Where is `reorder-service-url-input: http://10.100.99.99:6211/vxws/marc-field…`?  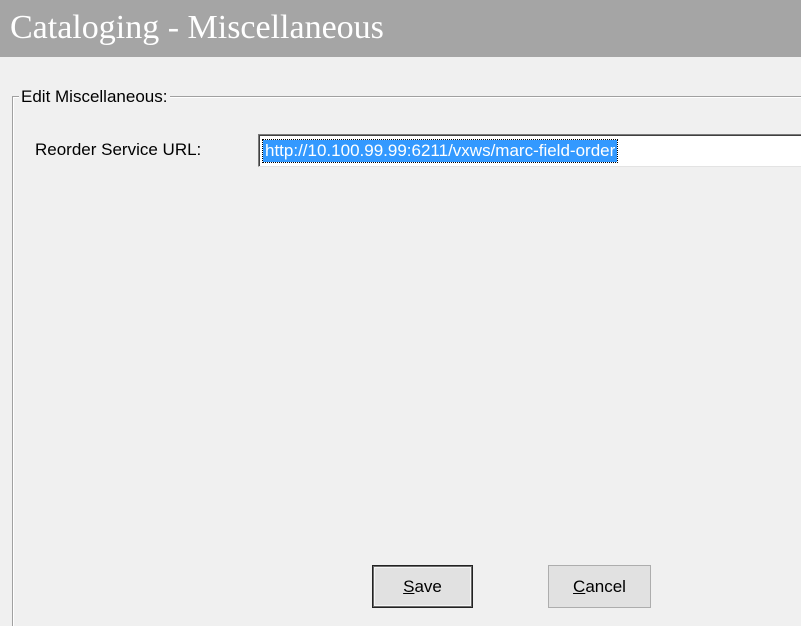
reorder-service-url-input: http://10.100.99.99:6211/vxws/marc-field… is located at coordinates (529, 150).